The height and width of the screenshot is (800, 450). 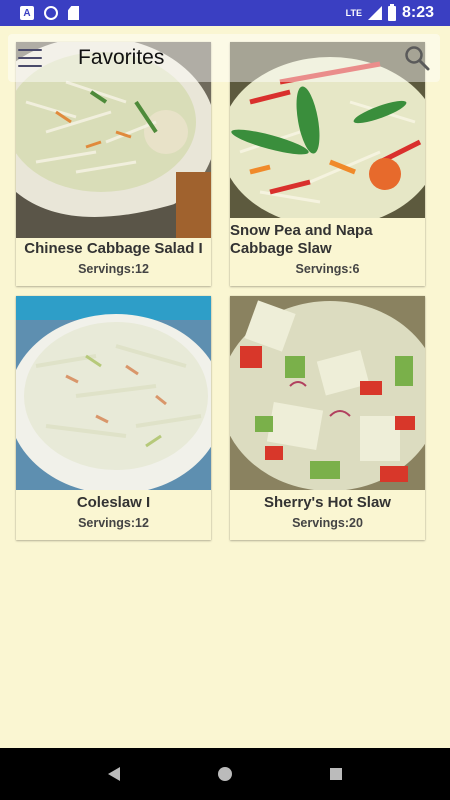 What do you see at coordinates (336, 774) in the screenshot?
I see `recents-icon` at bounding box center [336, 774].